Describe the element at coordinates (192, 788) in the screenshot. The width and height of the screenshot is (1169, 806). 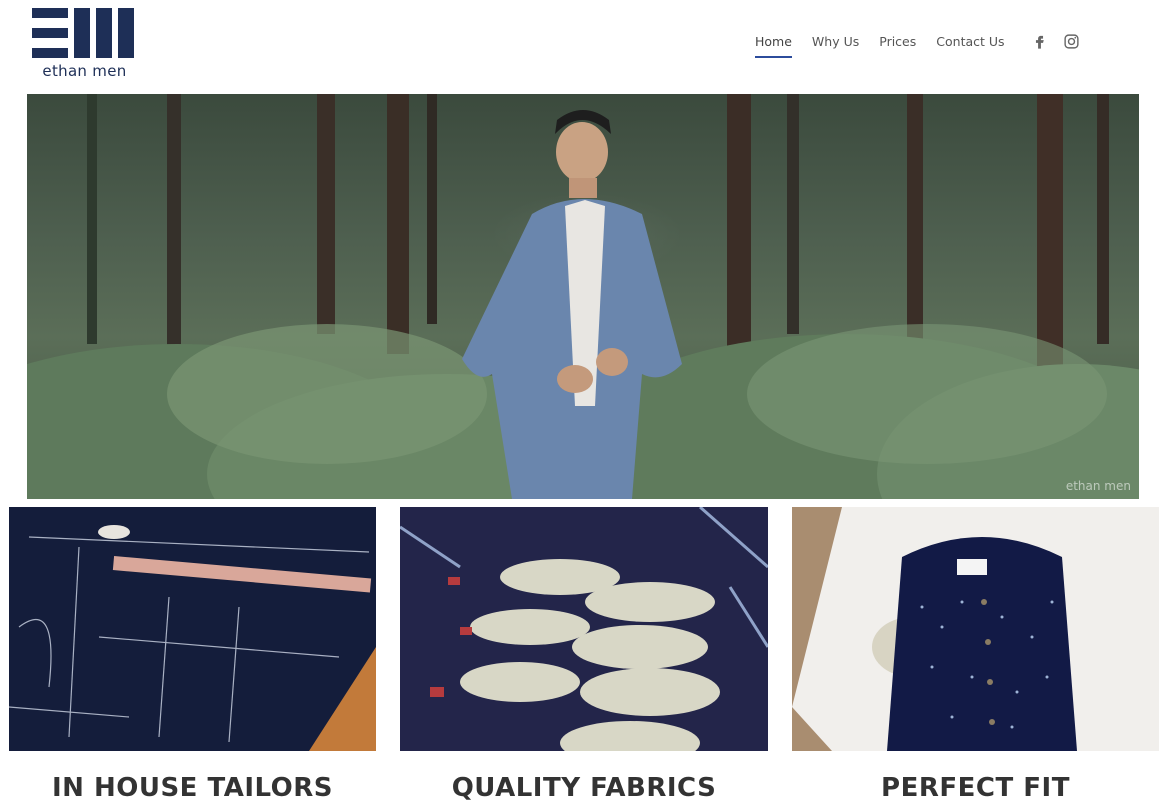
I see `feature-title-tailors: IN HOUSE TAILORS` at that location.